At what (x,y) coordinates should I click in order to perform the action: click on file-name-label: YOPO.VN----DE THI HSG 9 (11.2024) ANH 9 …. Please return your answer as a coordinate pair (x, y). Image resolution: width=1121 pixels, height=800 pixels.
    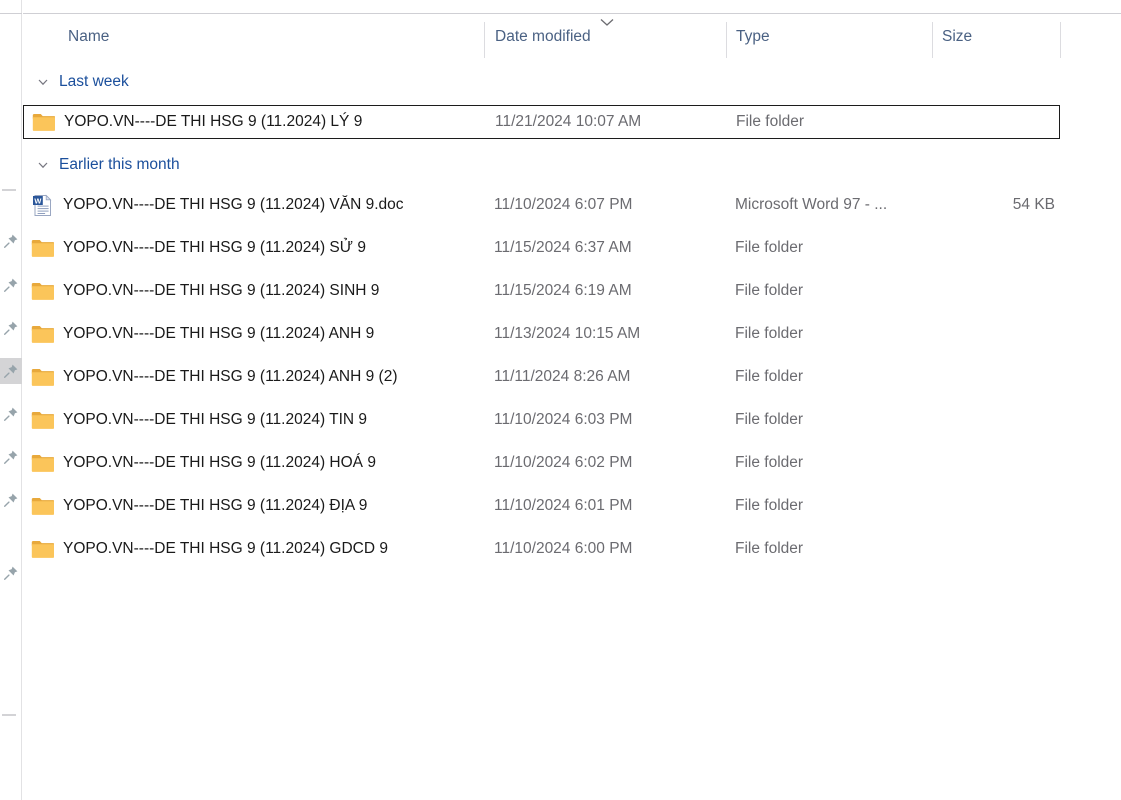
    Looking at the image, I should click on (230, 376).